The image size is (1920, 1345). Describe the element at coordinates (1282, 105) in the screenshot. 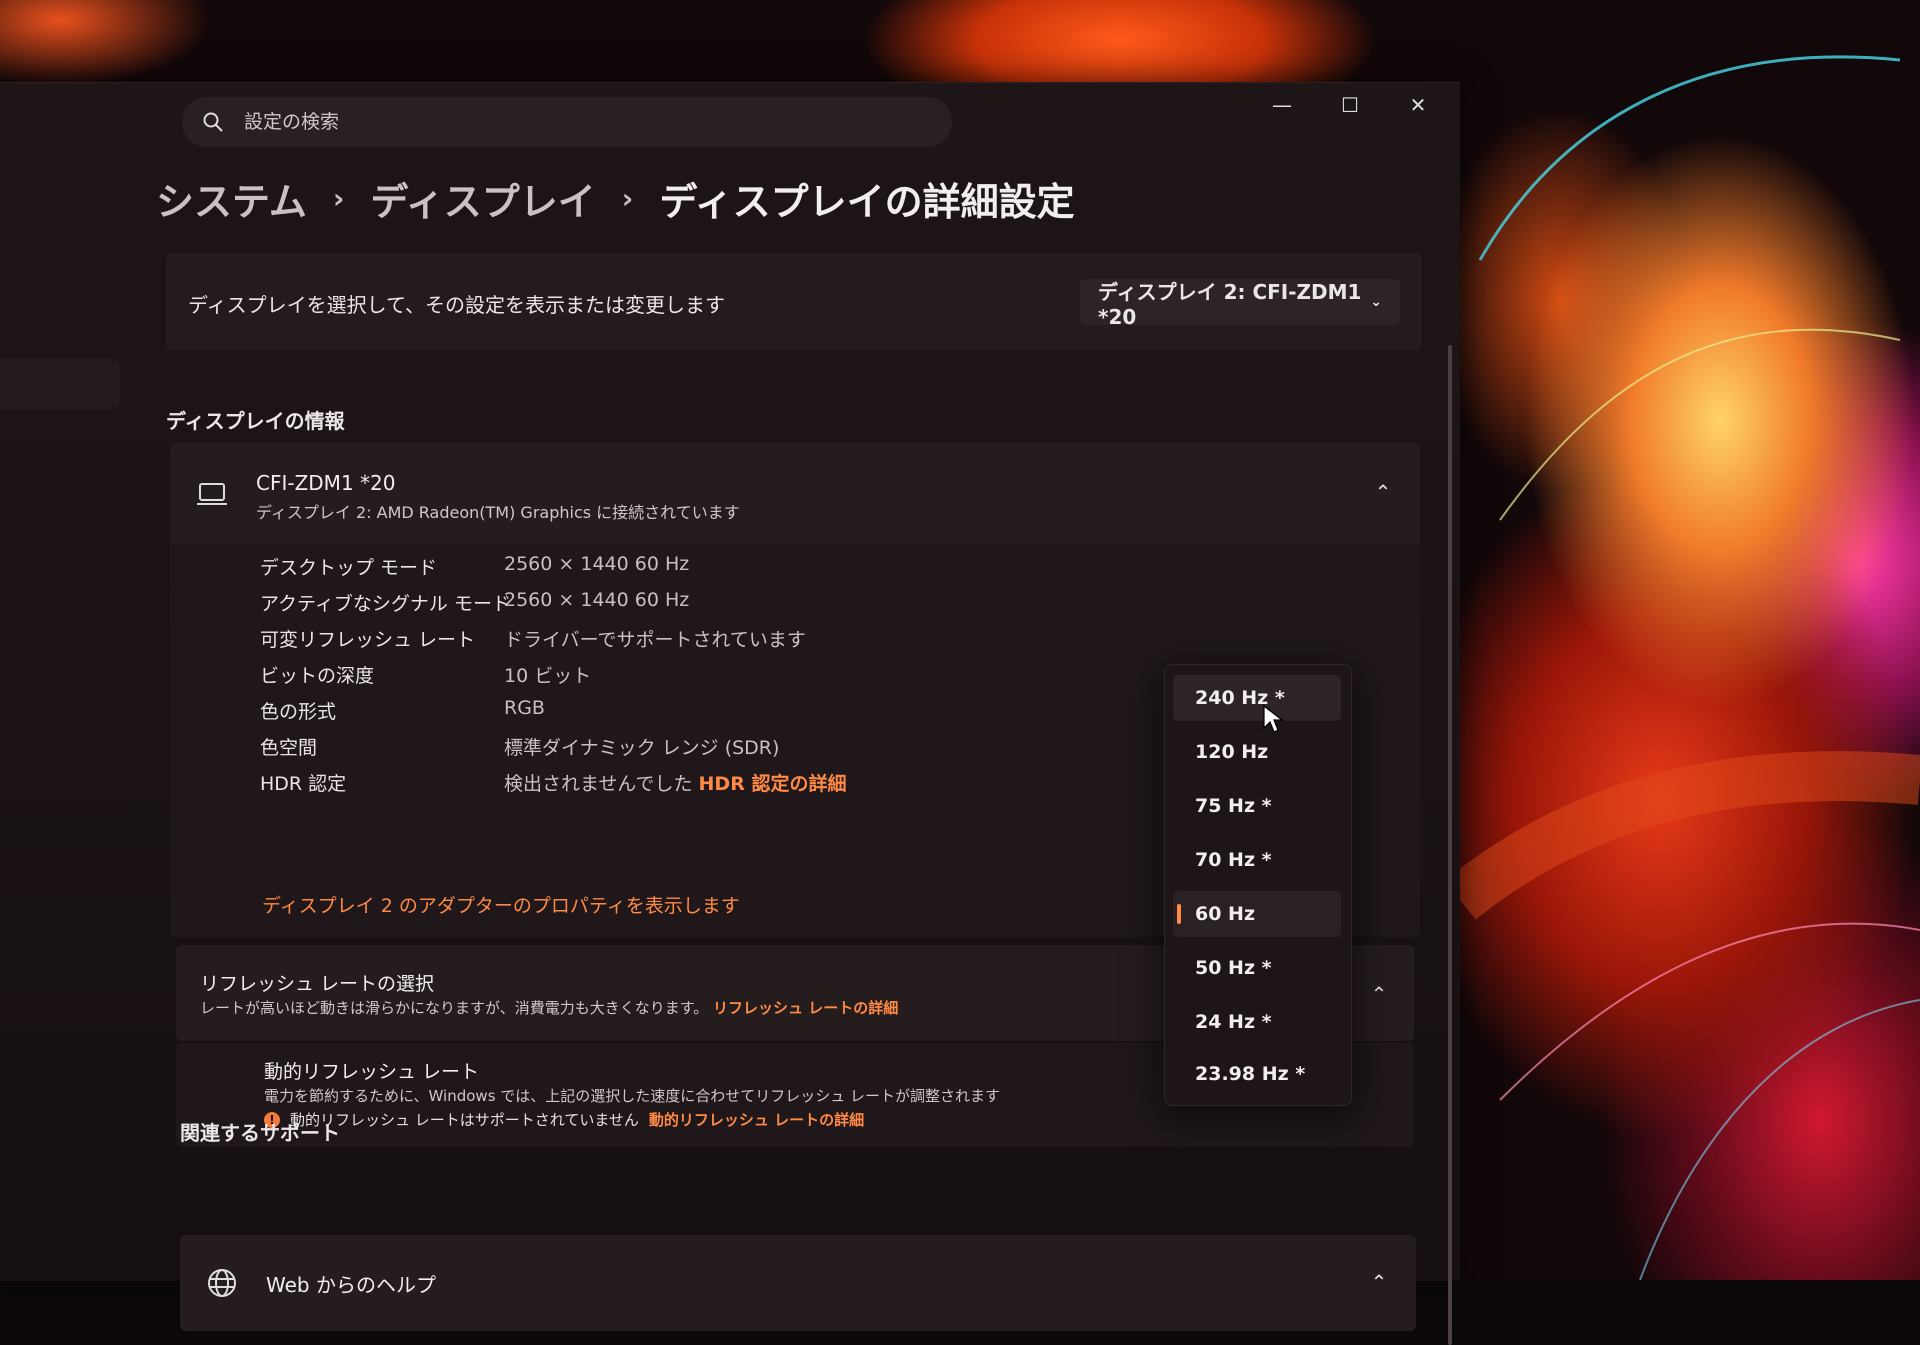

I see `minimize-icon: —` at that location.